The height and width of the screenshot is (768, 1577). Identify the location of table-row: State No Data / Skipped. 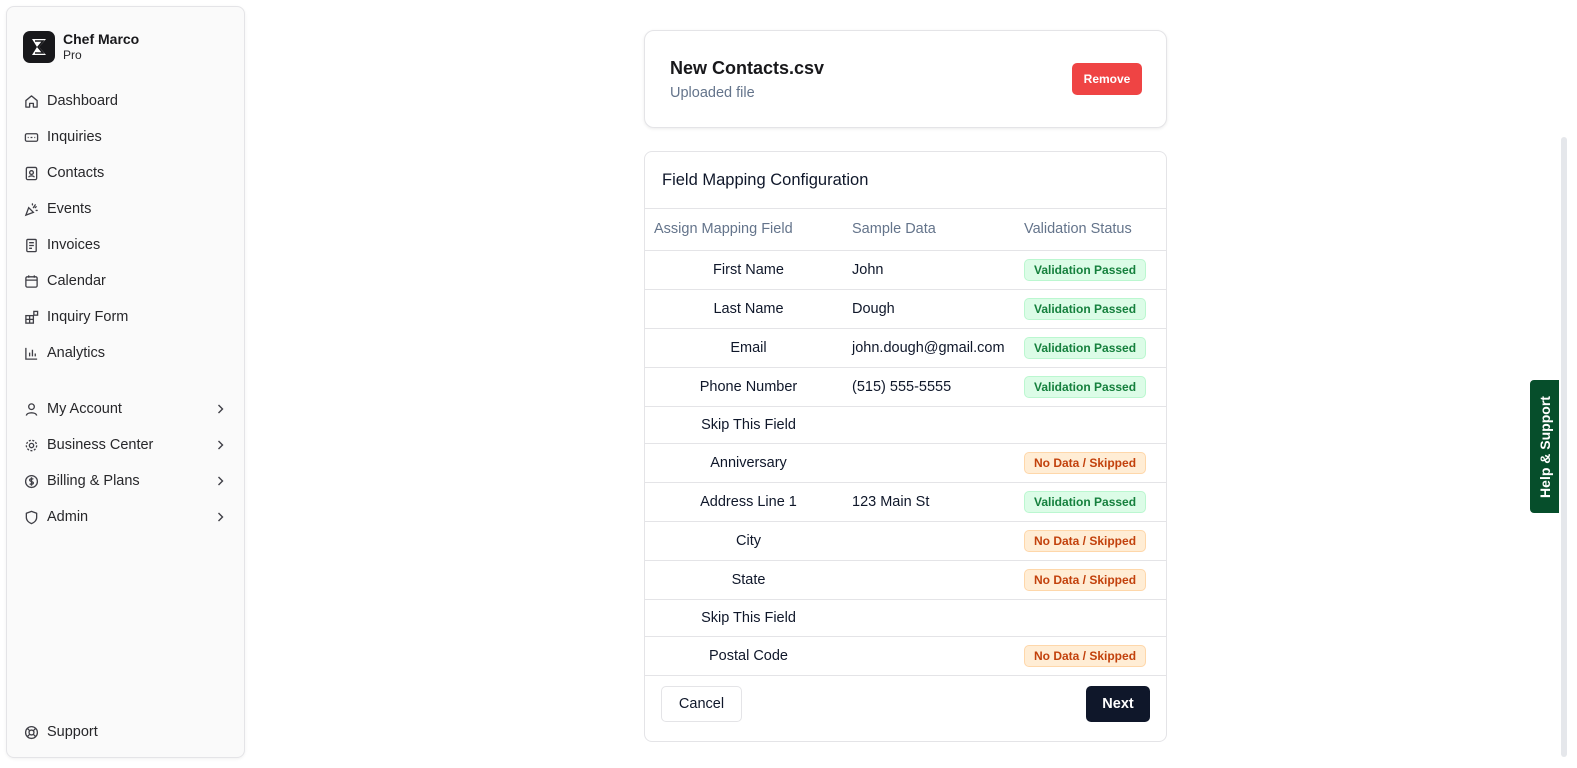
(906, 580).